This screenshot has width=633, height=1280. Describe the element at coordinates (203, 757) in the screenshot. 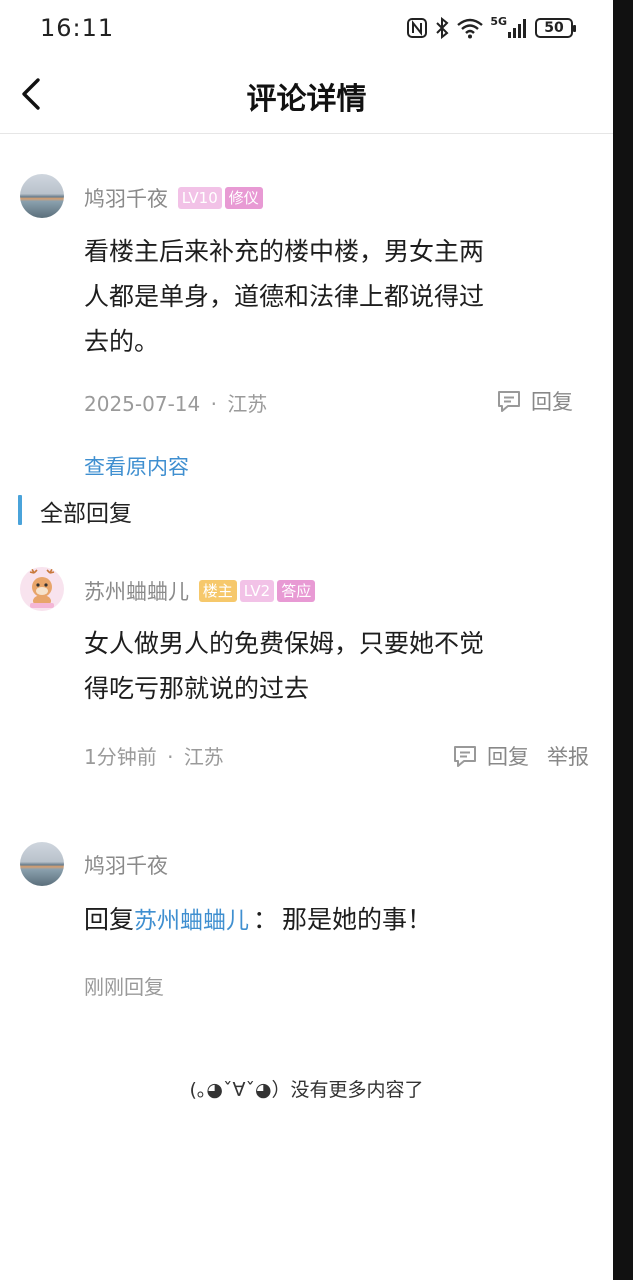

I see `reply-location: 江苏` at that location.